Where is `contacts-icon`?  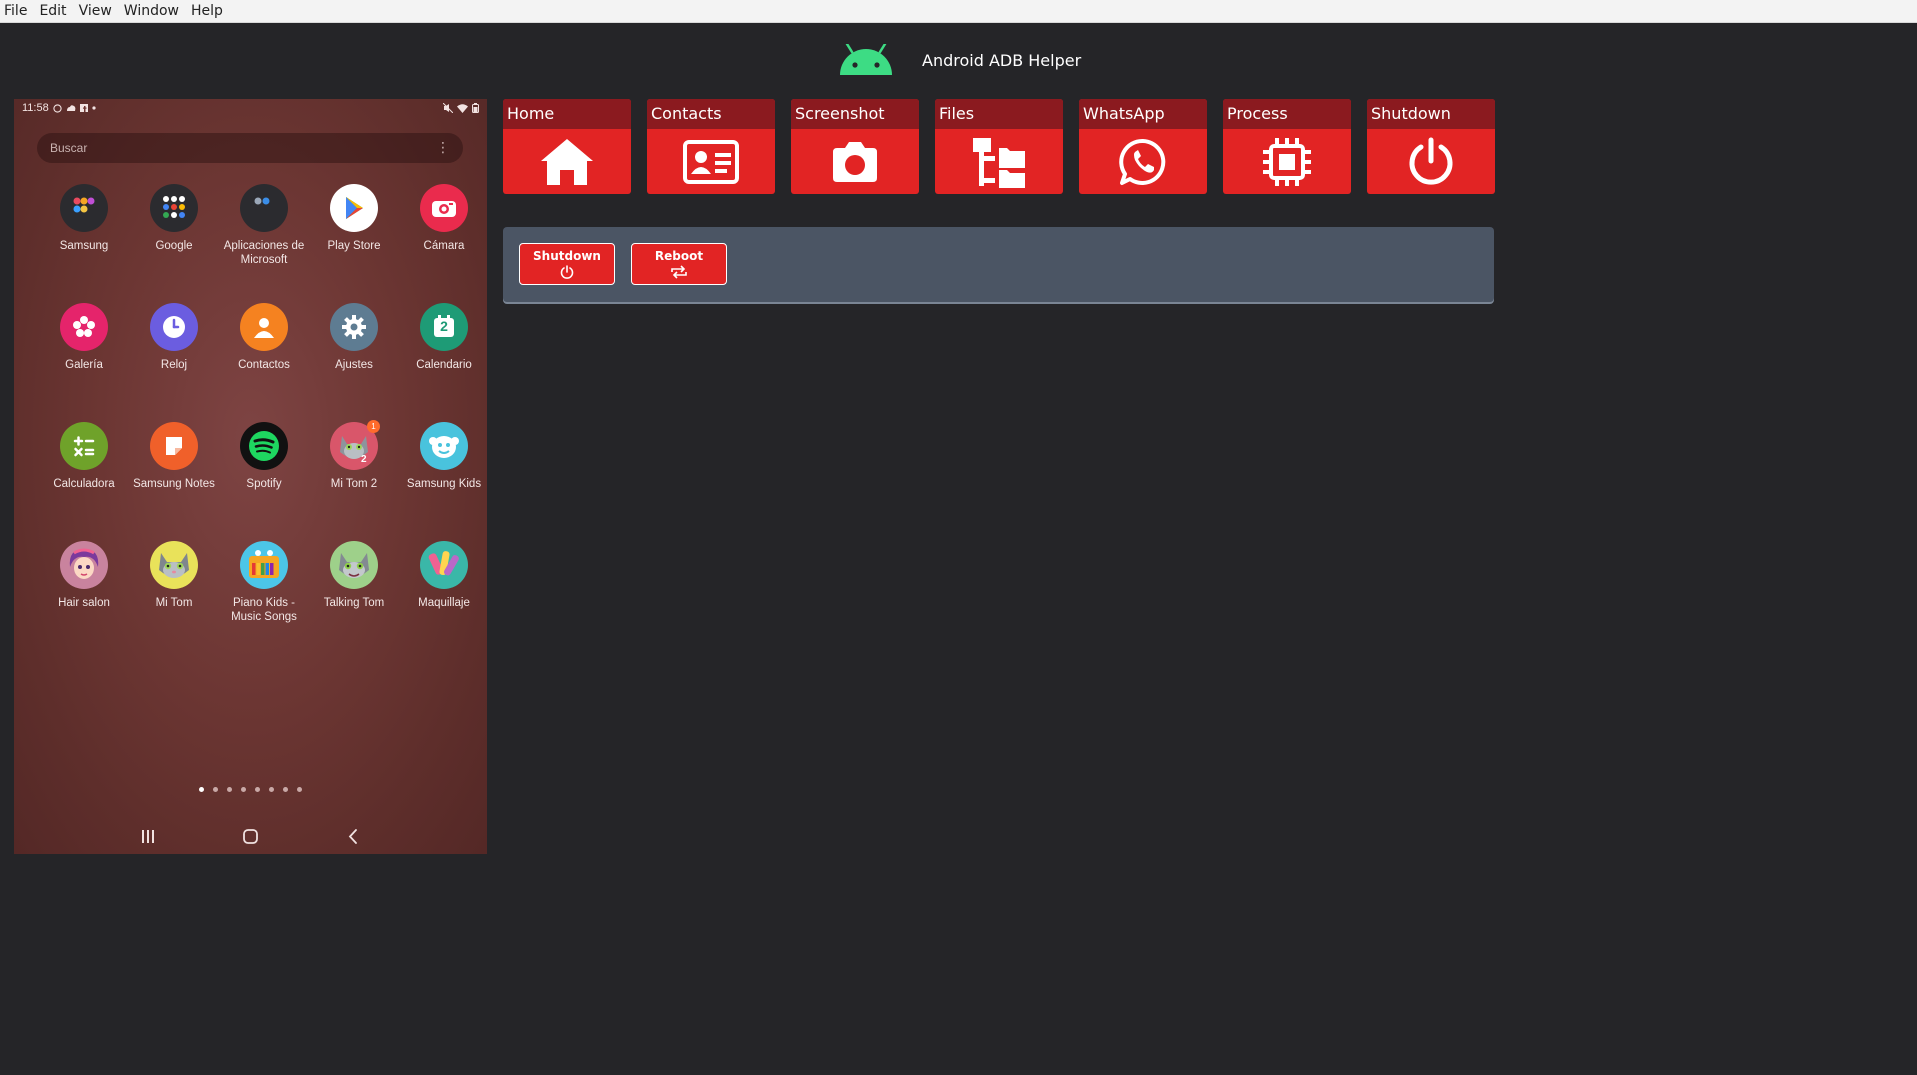 contacts-icon is located at coordinates (264, 327).